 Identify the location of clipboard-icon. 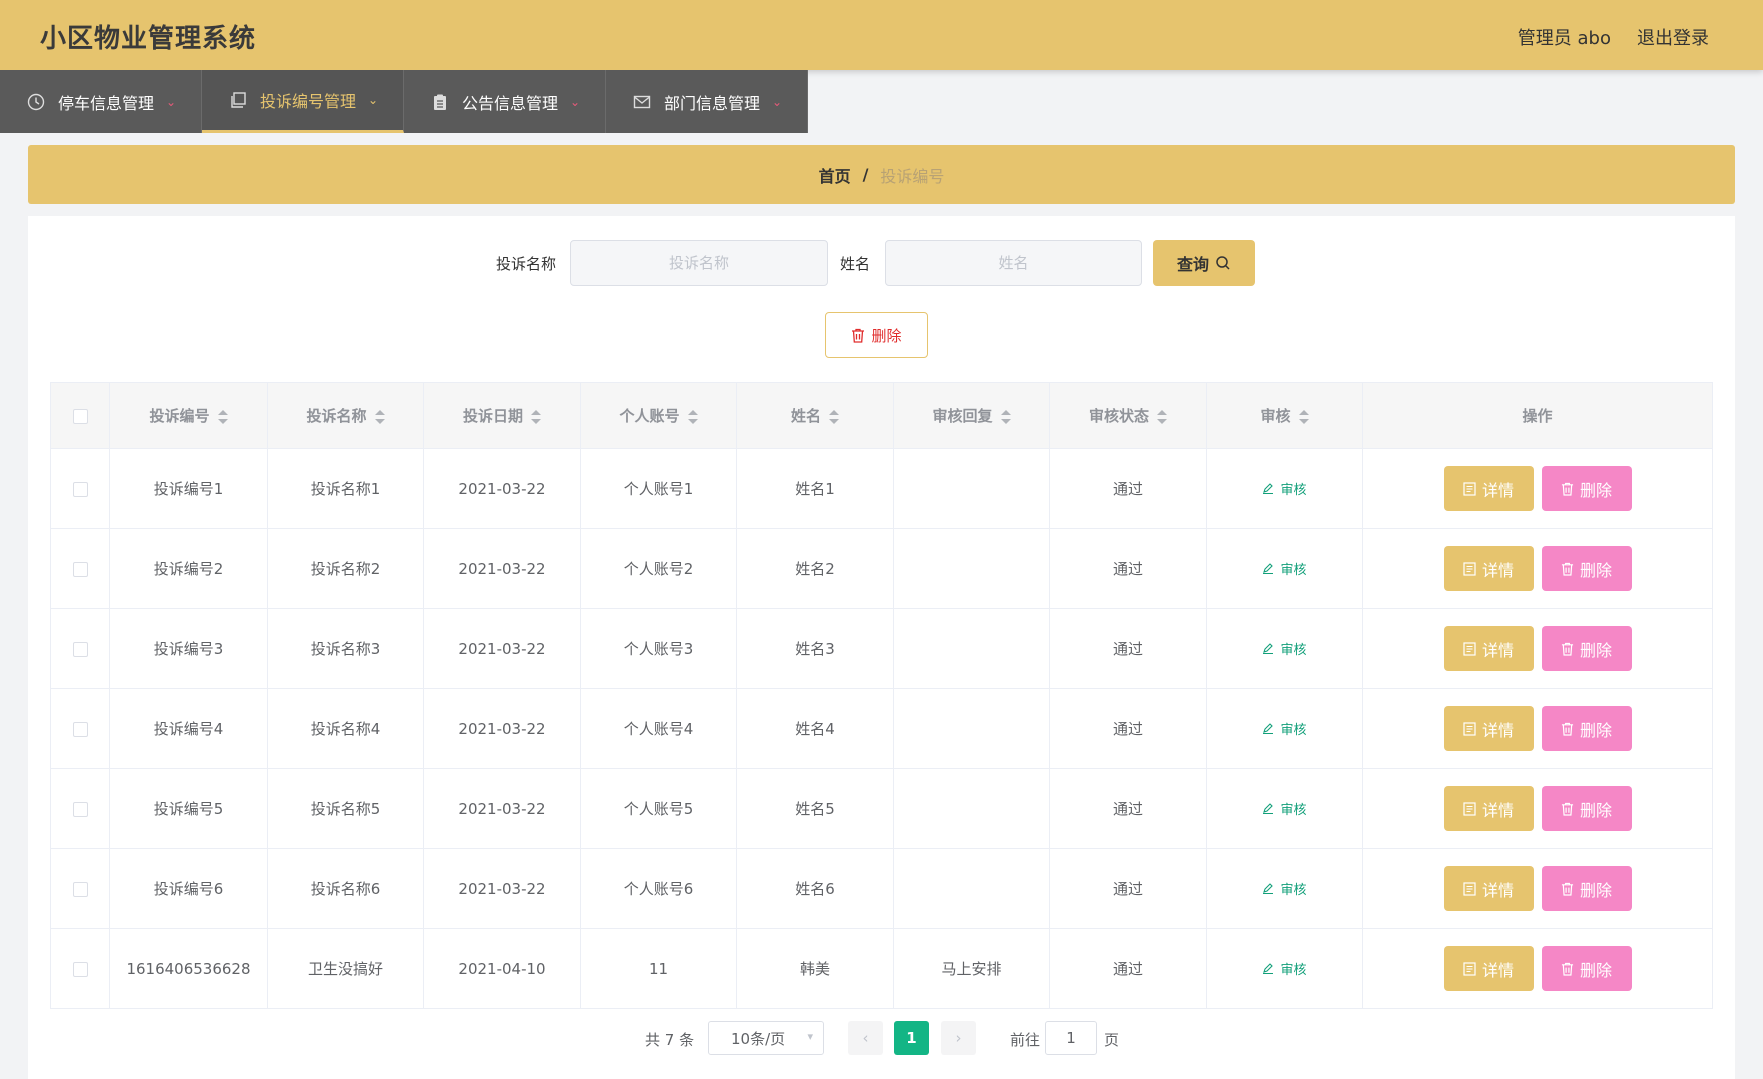
(440, 102).